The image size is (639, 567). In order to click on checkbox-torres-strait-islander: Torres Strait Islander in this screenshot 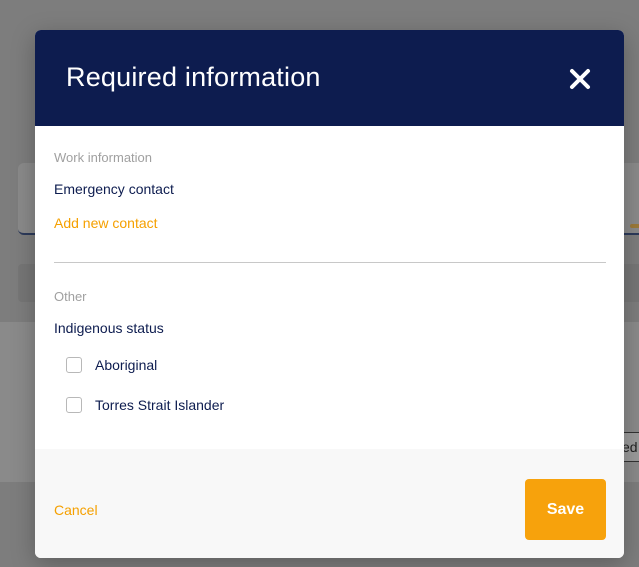, I will do `click(145, 405)`.